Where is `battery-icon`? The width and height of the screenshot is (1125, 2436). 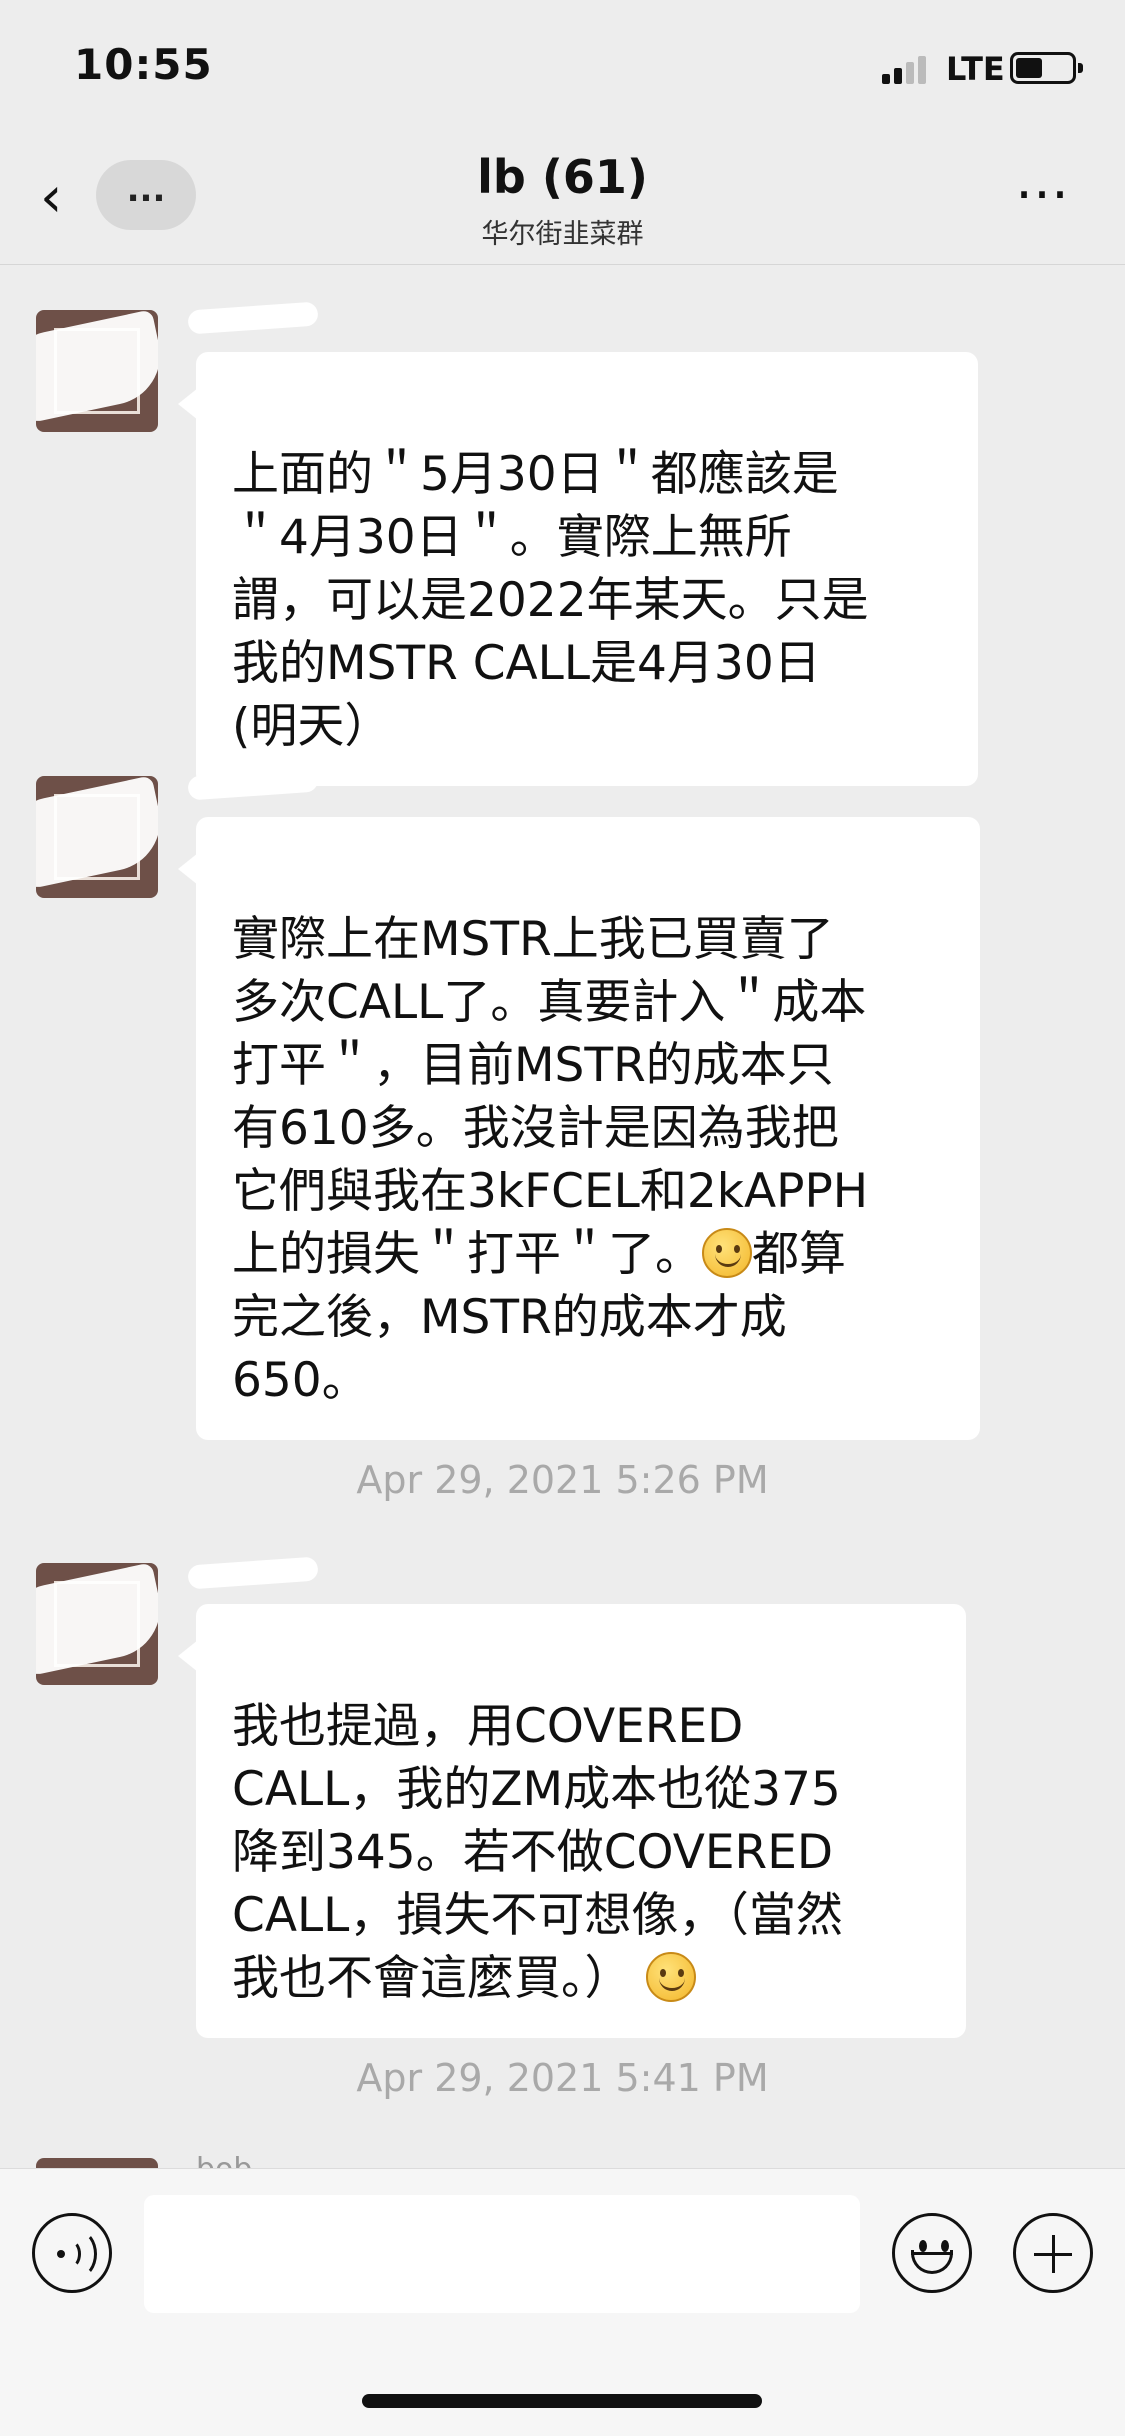
battery-icon is located at coordinates (1046, 68).